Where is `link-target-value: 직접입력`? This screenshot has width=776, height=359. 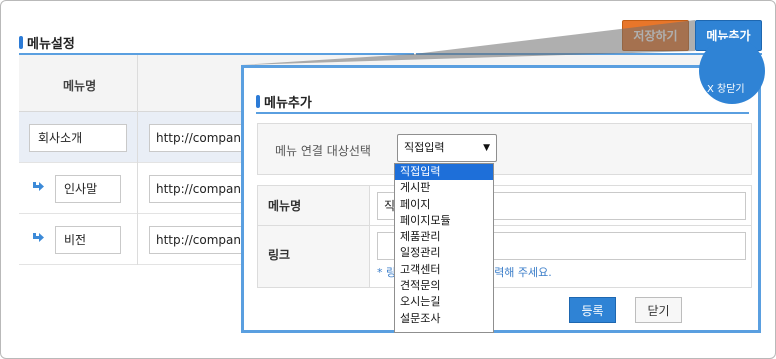 link-target-value: 직접입력 is located at coordinates (424, 147).